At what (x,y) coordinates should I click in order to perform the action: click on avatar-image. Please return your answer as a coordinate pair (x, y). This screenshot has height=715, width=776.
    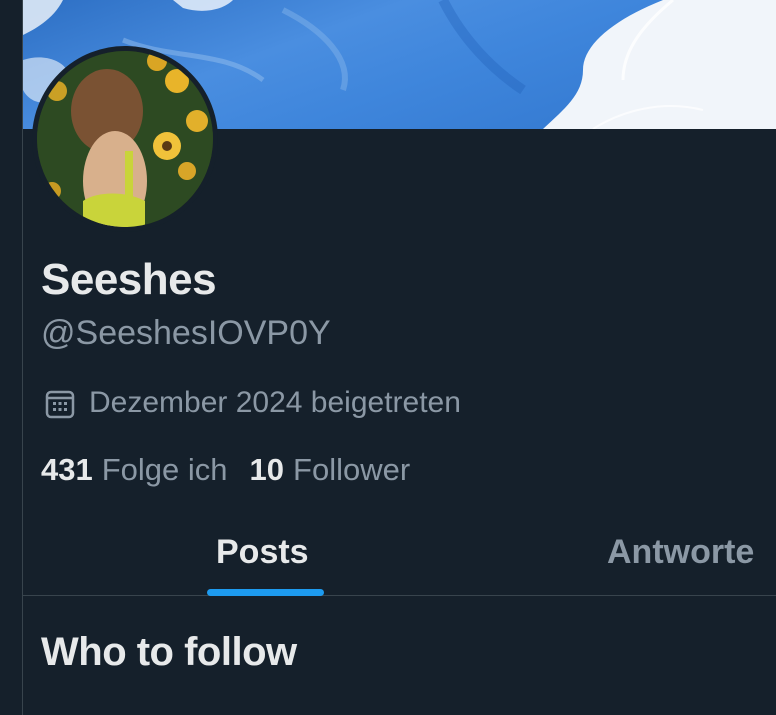
    Looking at the image, I should click on (125, 139).